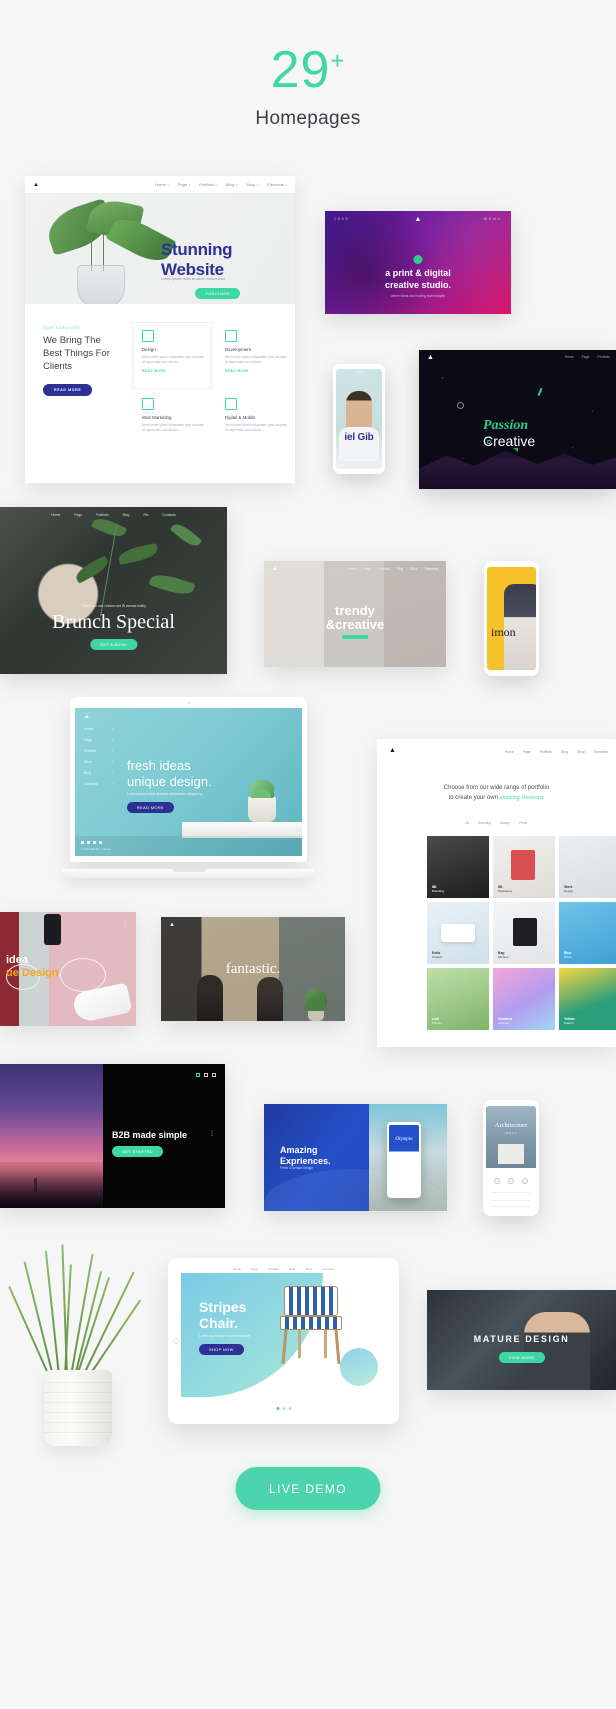  I want to click on sidebar-item-shop: Shop ›, so click(101, 762).